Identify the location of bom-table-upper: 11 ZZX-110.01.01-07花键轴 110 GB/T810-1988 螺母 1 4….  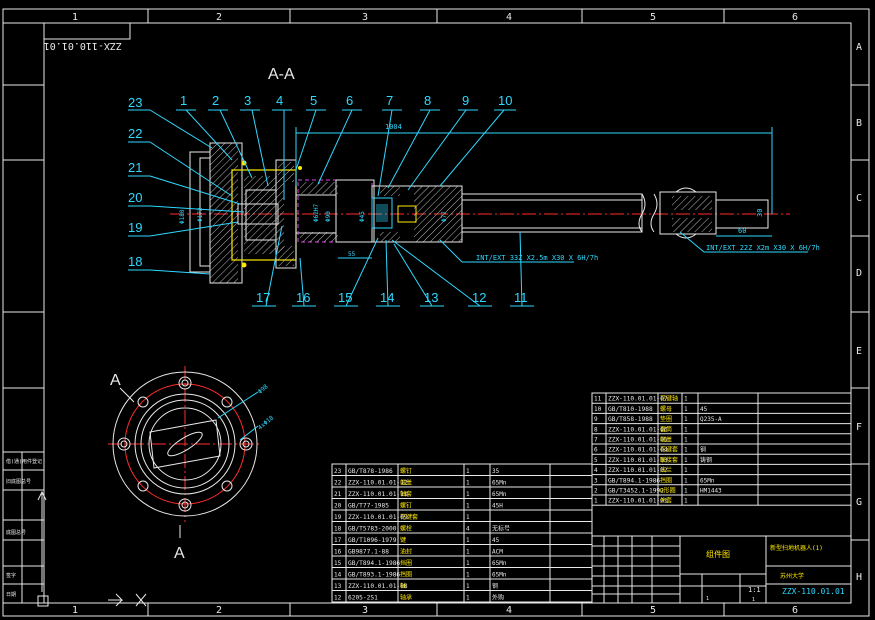
(721, 449).